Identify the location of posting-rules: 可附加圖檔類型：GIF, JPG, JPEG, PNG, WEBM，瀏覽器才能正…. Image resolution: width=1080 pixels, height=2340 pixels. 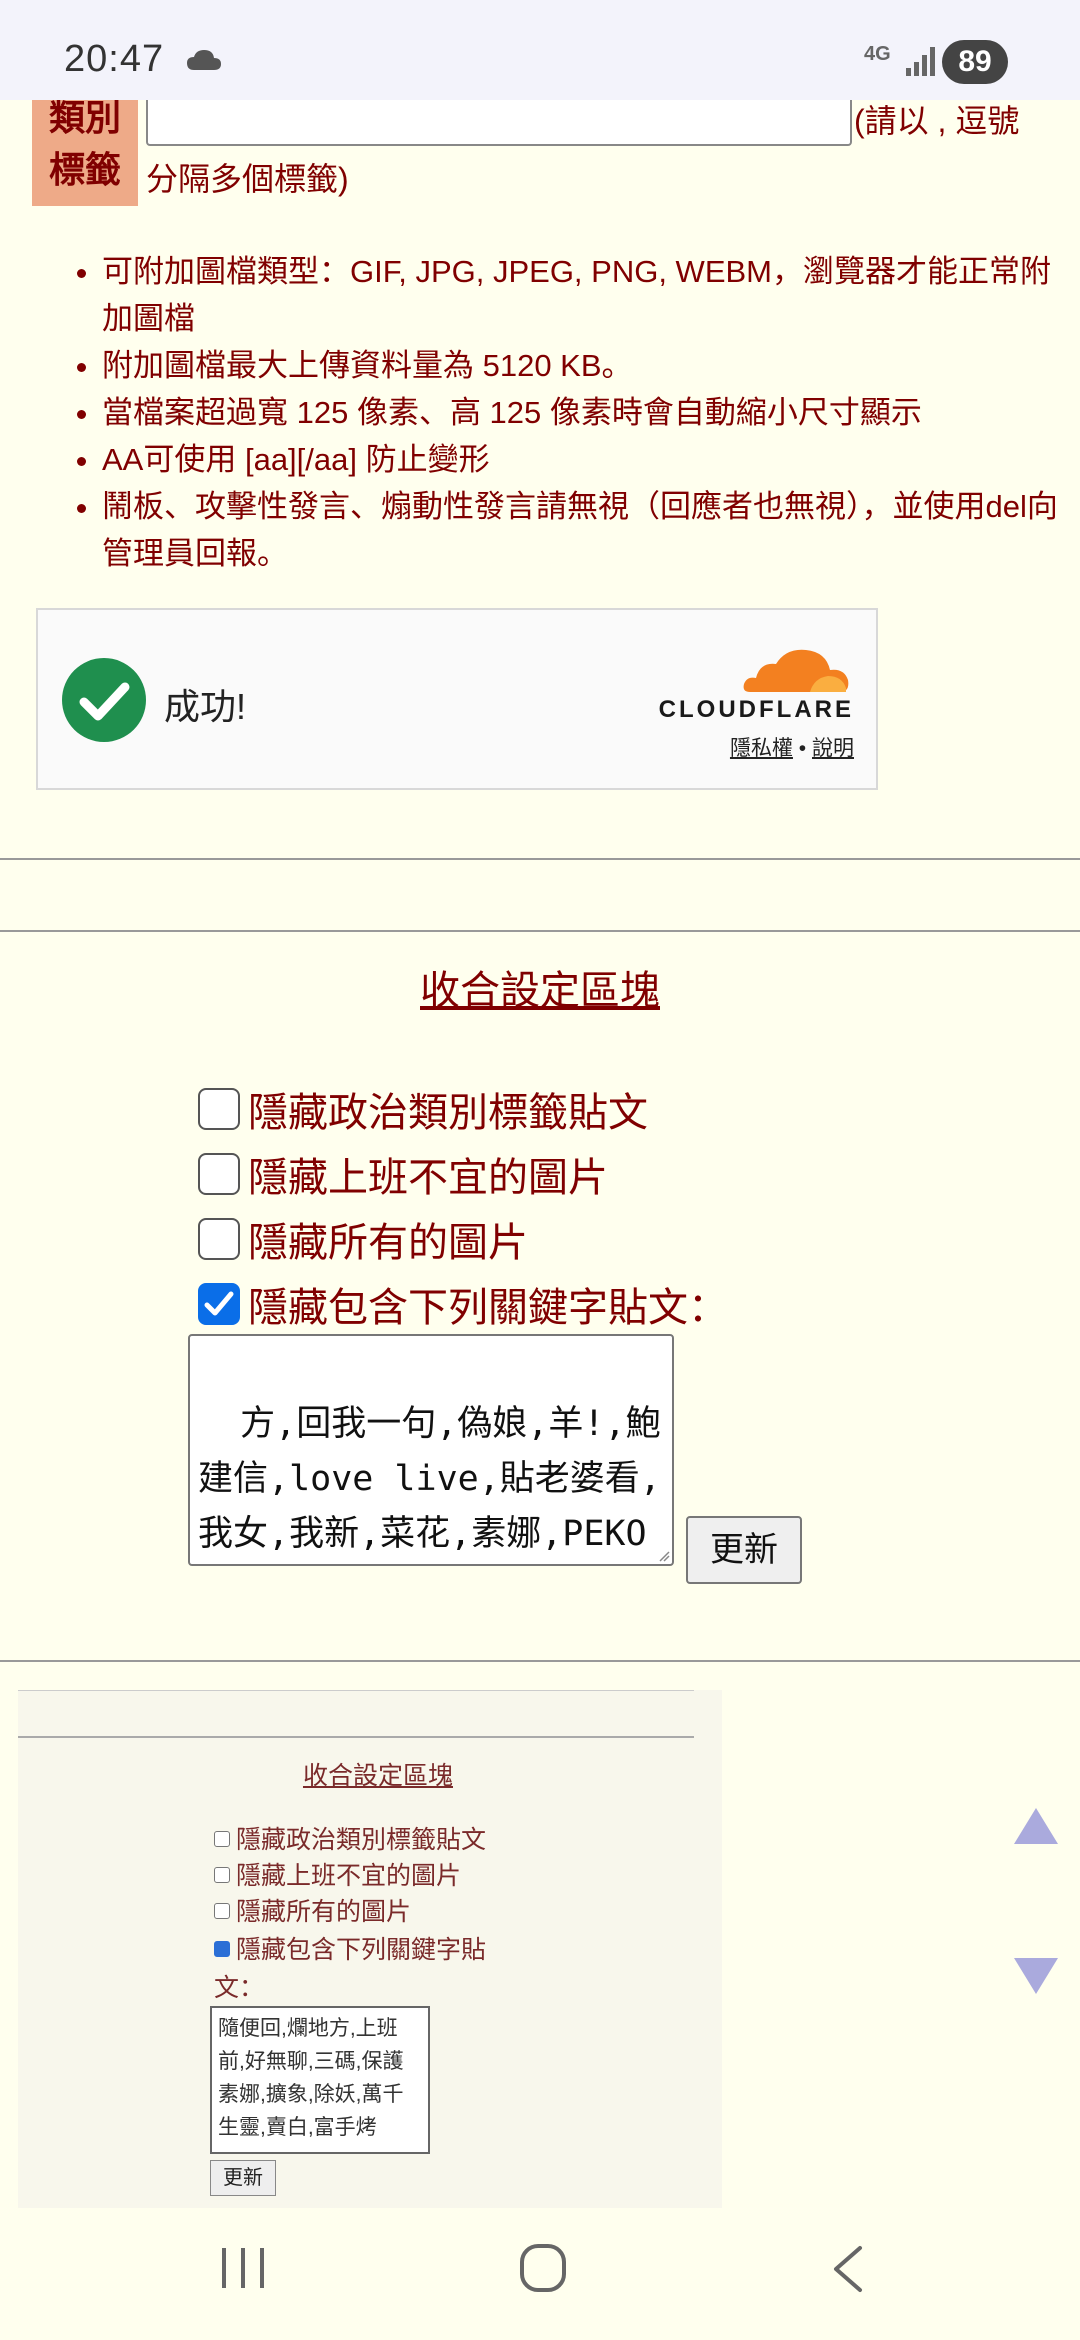
(571, 412).